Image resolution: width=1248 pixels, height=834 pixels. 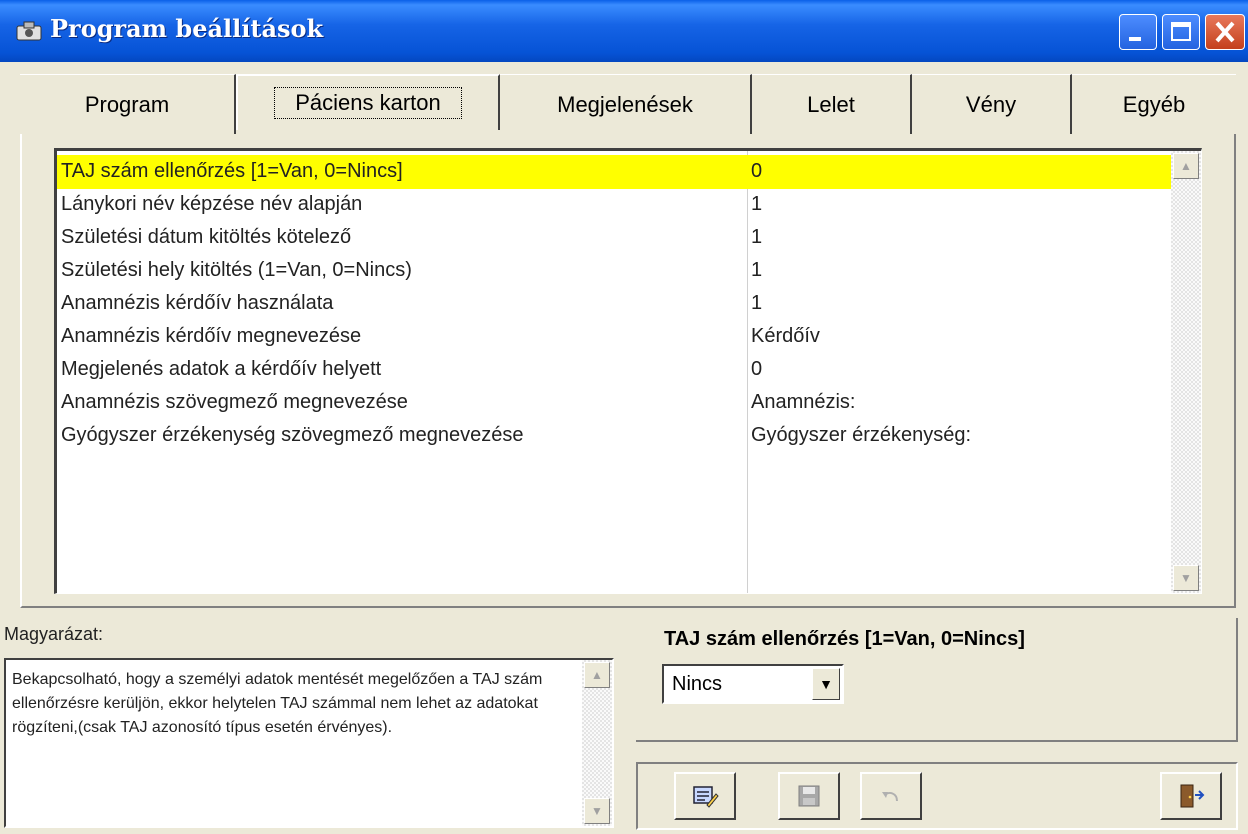 I want to click on tab-egyeb: Egyéb, so click(x=1154, y=104).